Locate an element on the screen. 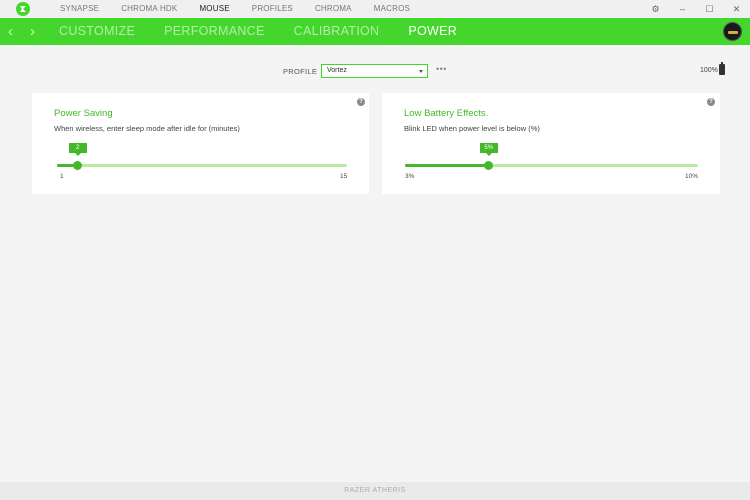 Image resolution: width=750 pixels, height=500 pixels. minimize-button: – is located at coordinates (682, 9).